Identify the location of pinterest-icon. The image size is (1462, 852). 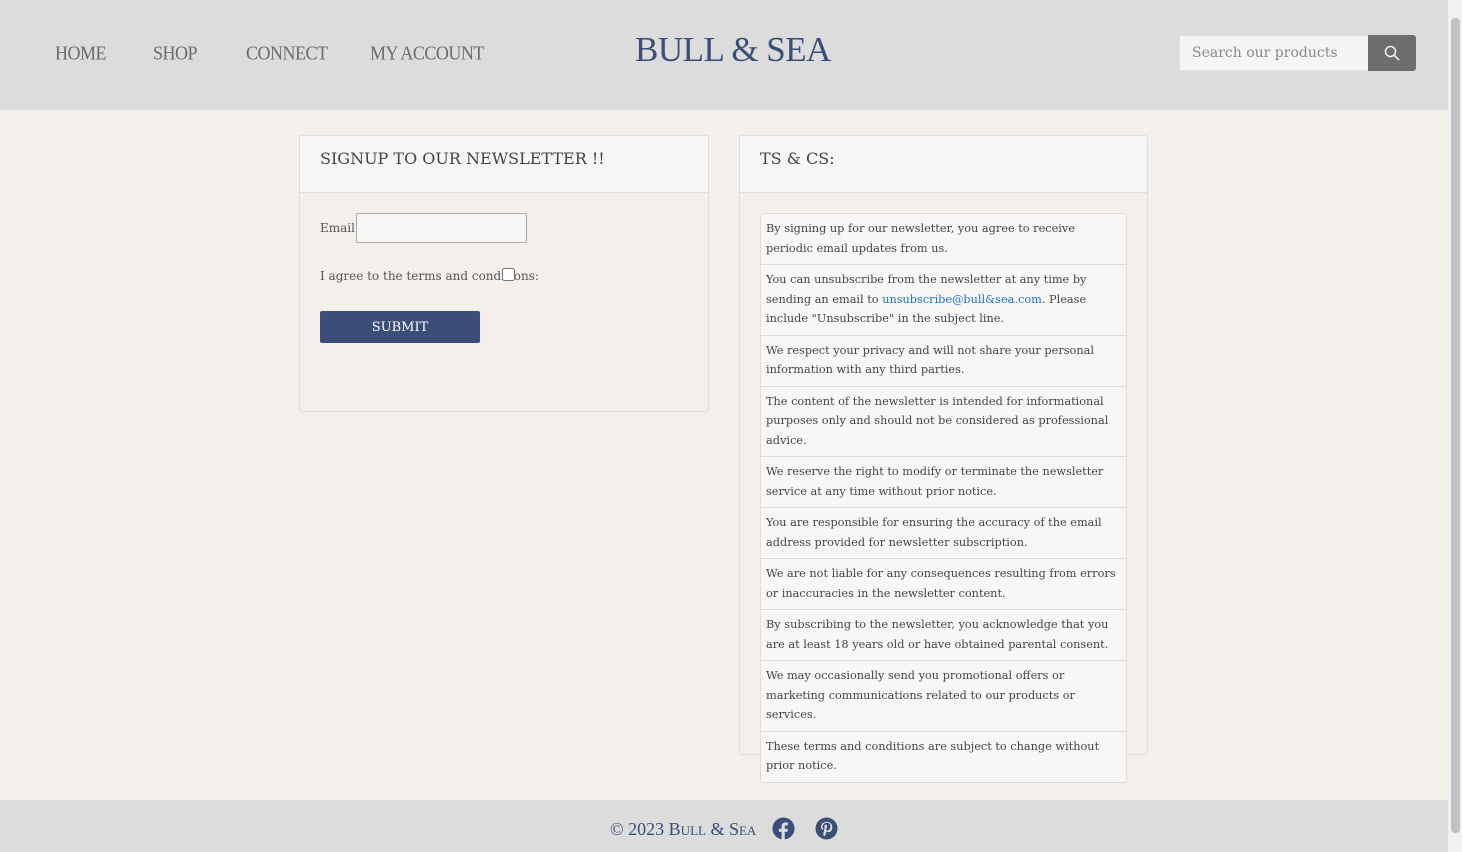
(826, 828).